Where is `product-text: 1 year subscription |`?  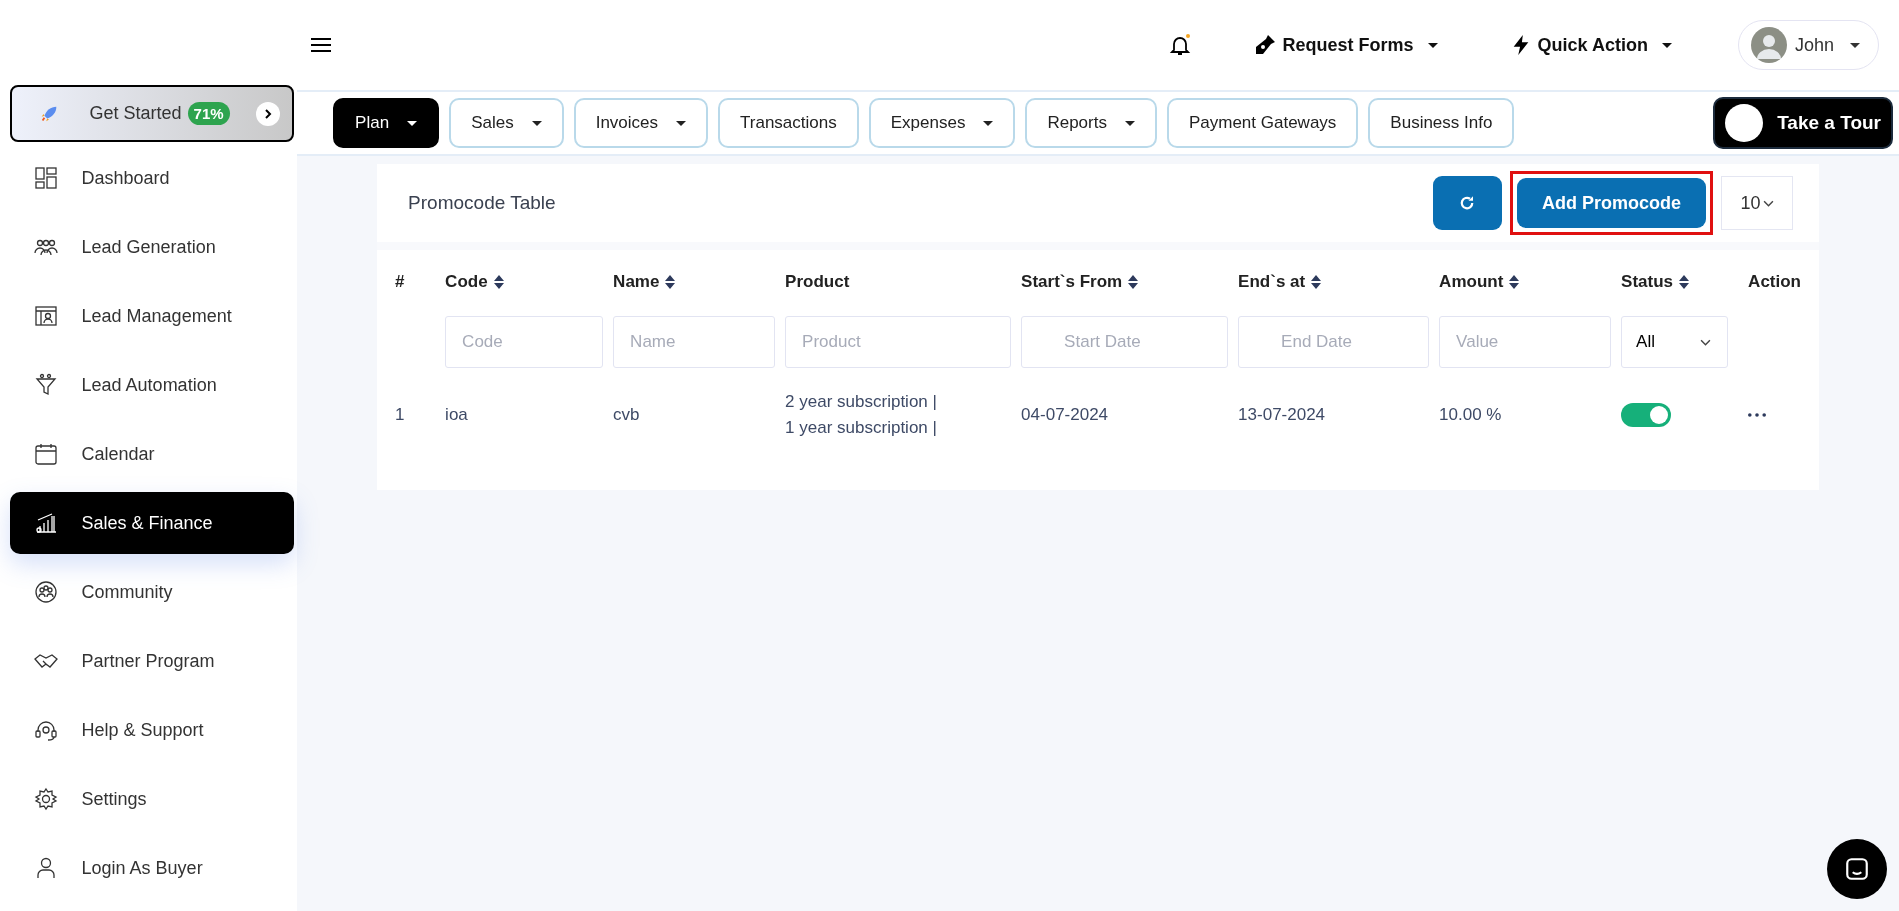 product-text: 1 year subscription | is located at coordinates (861, 428).